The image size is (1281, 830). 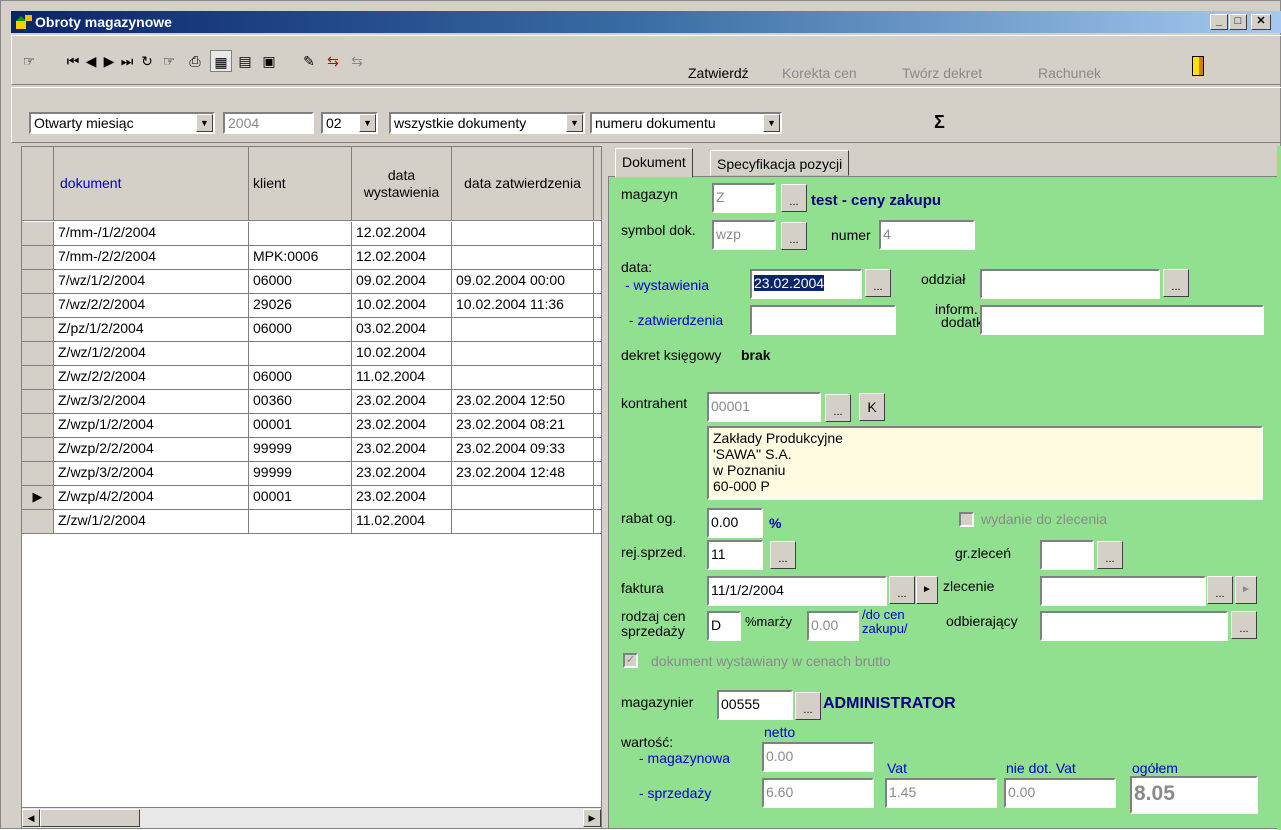 What do you see at coordinates (402, 234) in the screenshot?
I see `cell-wyst: 12.02.2004` at bounding box center [402, 234].